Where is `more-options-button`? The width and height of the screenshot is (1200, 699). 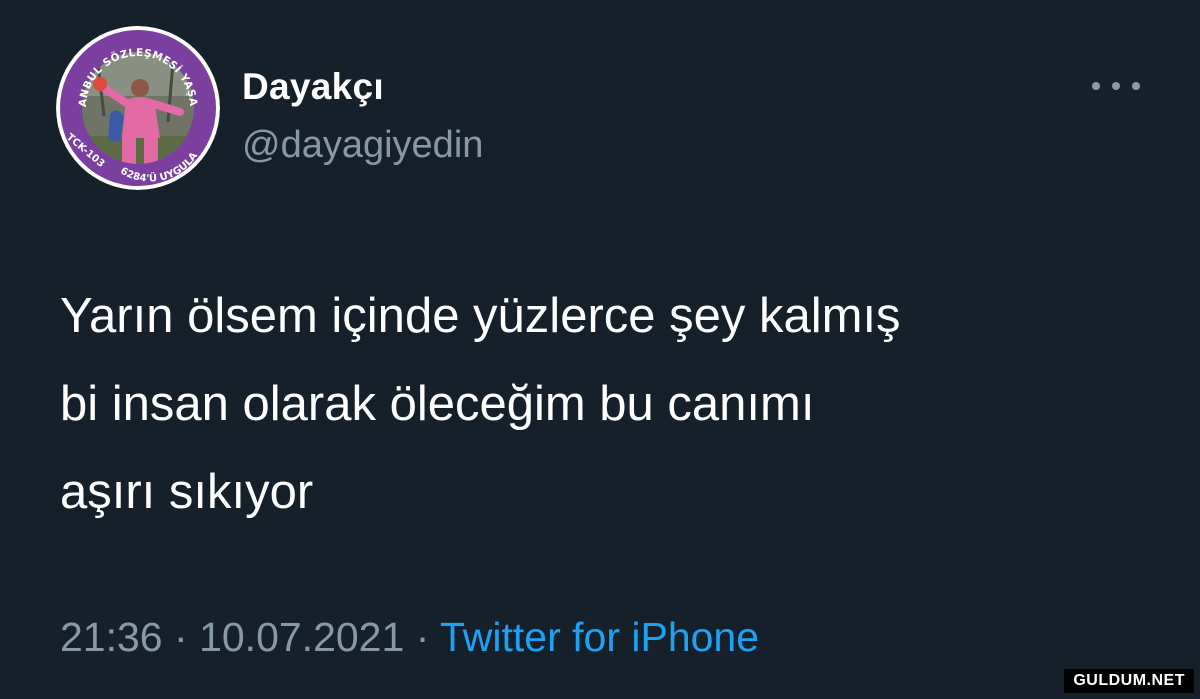 more-options-button is located at coordinates (1116, 86).